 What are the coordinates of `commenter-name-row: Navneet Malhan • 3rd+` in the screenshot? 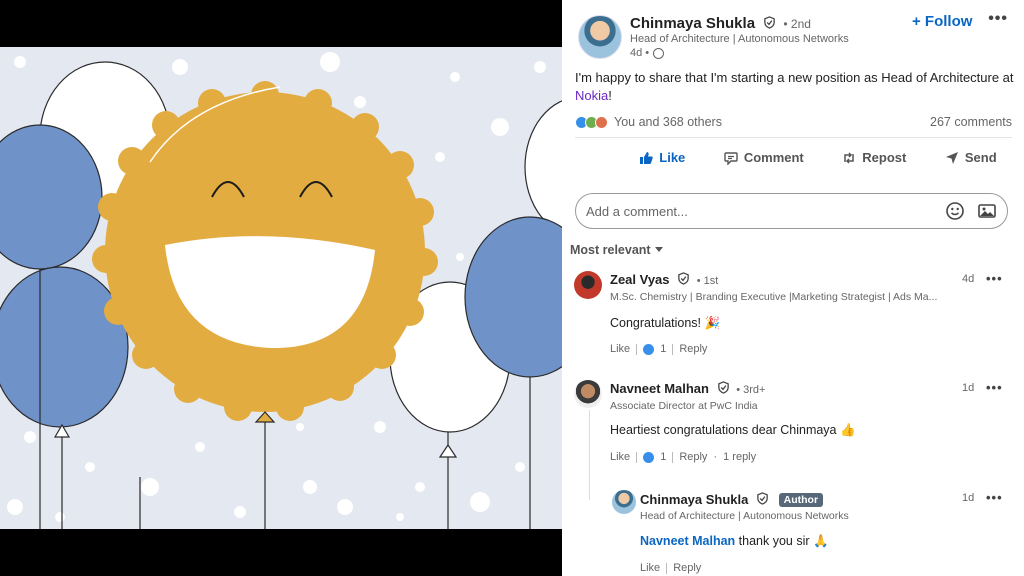 It's located at (687, 388).